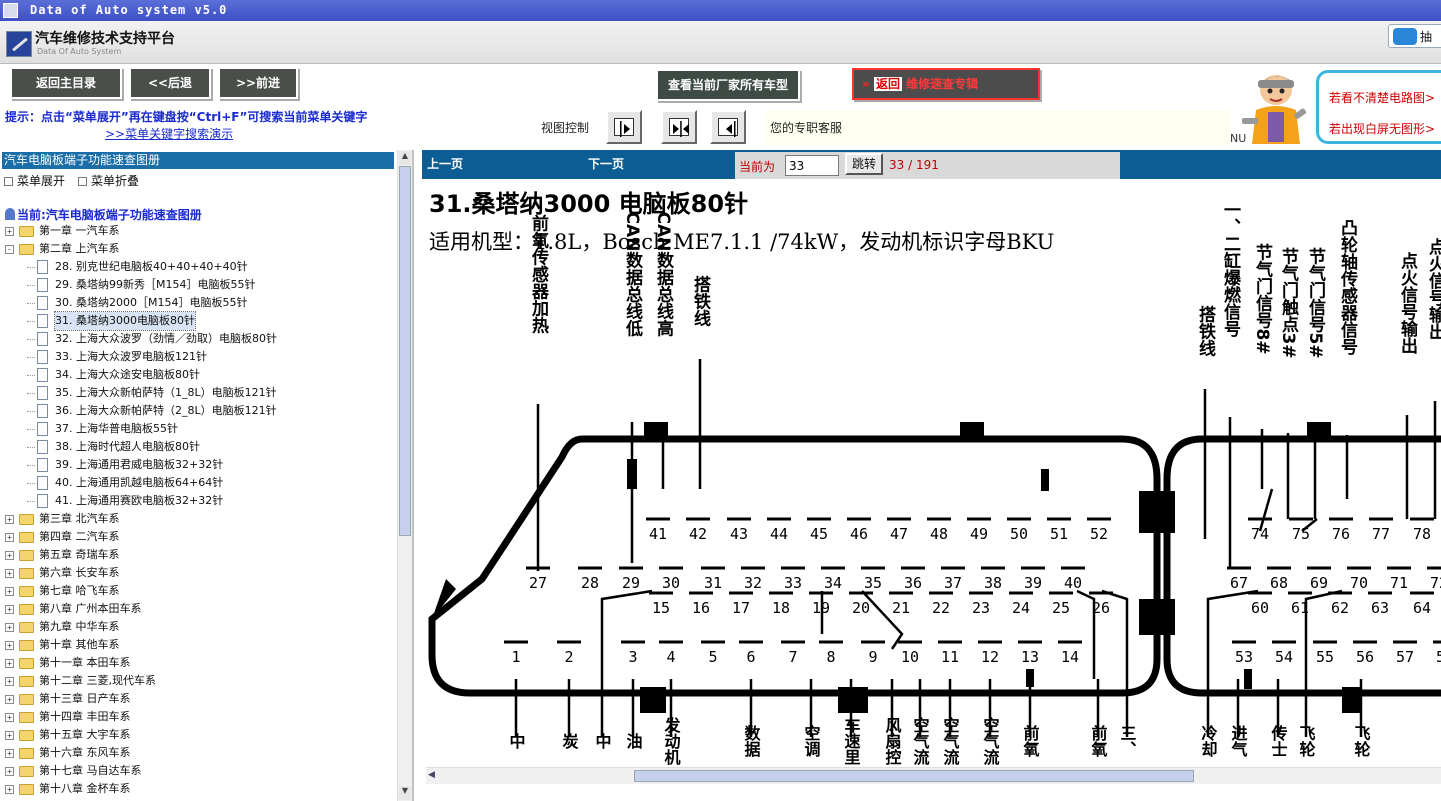 Image resolution: width=1441 pixels, height=801 pixels. What do you see at coordinates (197, 681) in the screenshot?
I see `tree-folder: + 第十二章 三菱,现代车系` at bounding box center [197, 681].